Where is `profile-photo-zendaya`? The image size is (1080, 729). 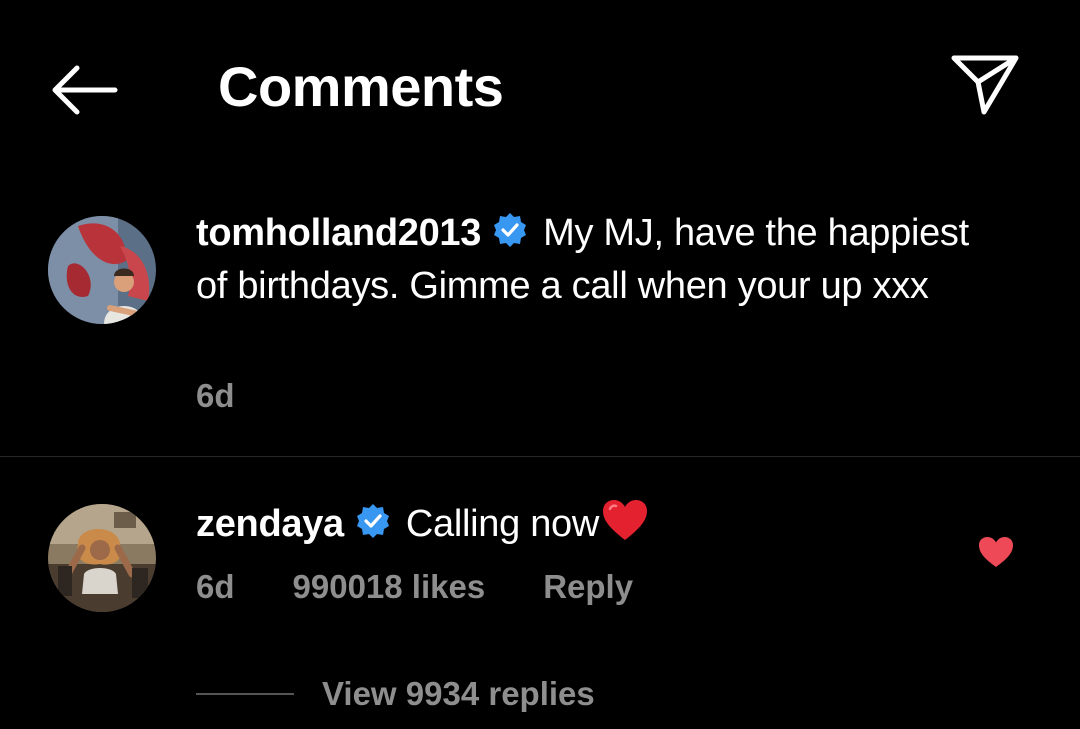 profile-photo-zendaya is located at coordinates (102, 558).